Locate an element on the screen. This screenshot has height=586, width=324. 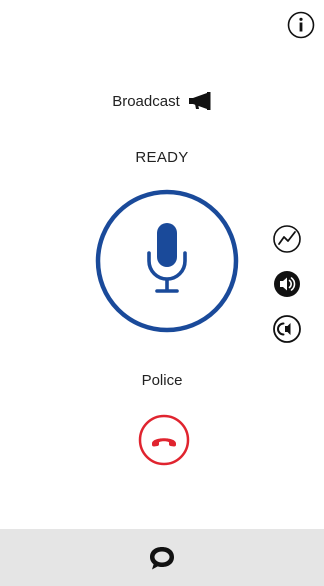
info-button is located at coordinates (301, 25).